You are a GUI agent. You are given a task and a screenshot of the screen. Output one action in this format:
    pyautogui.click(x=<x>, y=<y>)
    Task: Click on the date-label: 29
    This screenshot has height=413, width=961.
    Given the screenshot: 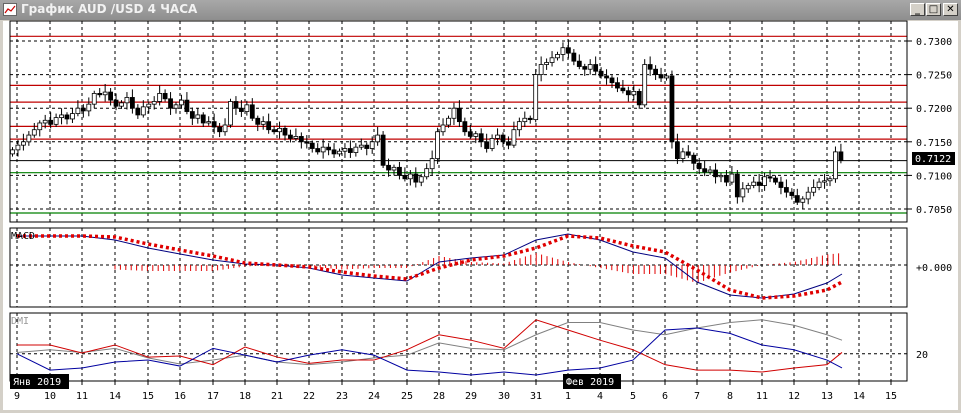 What is the action you would take?
    pyautogui.click(x=471, y=396)
    